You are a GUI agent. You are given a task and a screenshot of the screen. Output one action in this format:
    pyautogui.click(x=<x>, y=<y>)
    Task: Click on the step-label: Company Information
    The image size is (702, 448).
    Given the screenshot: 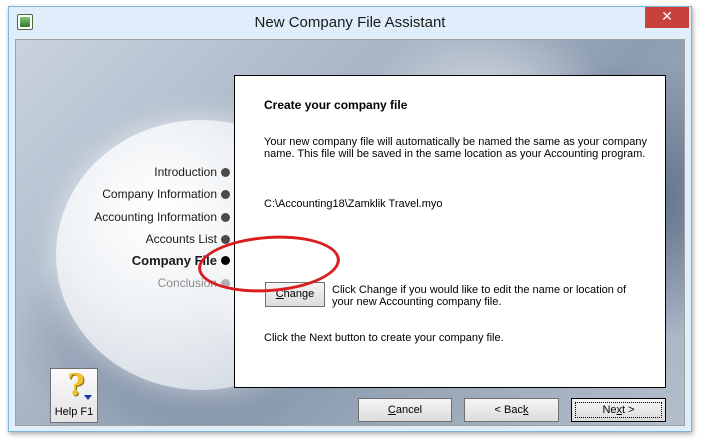 What is the action you would take?
    pyautogui.click(x=159, y=194)
    